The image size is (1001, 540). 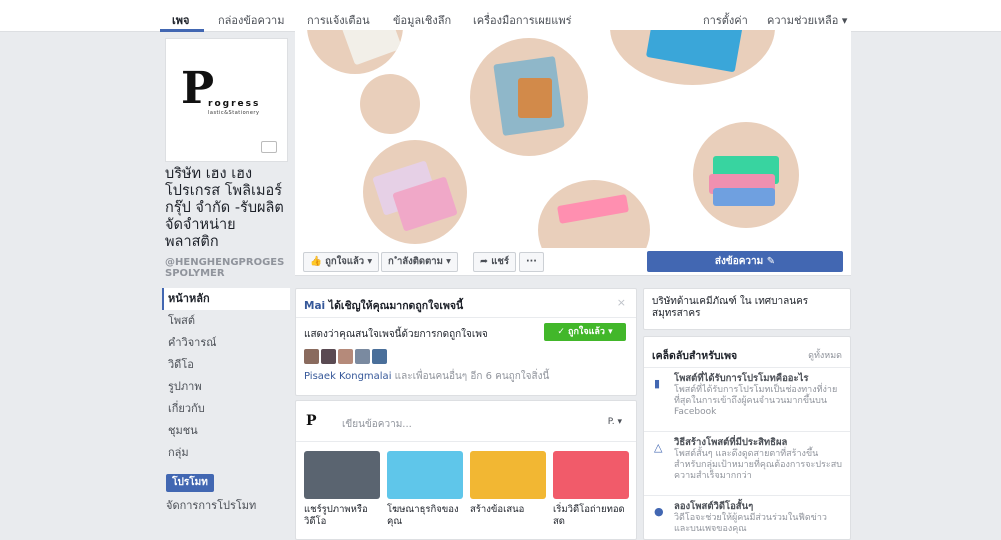 I want to click on start-live-video-tile, so click(x=591, y=475).